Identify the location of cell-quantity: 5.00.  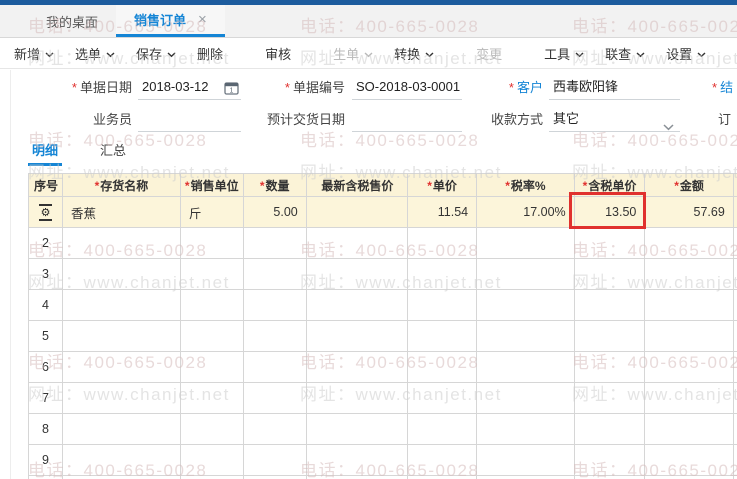
(274, 212).